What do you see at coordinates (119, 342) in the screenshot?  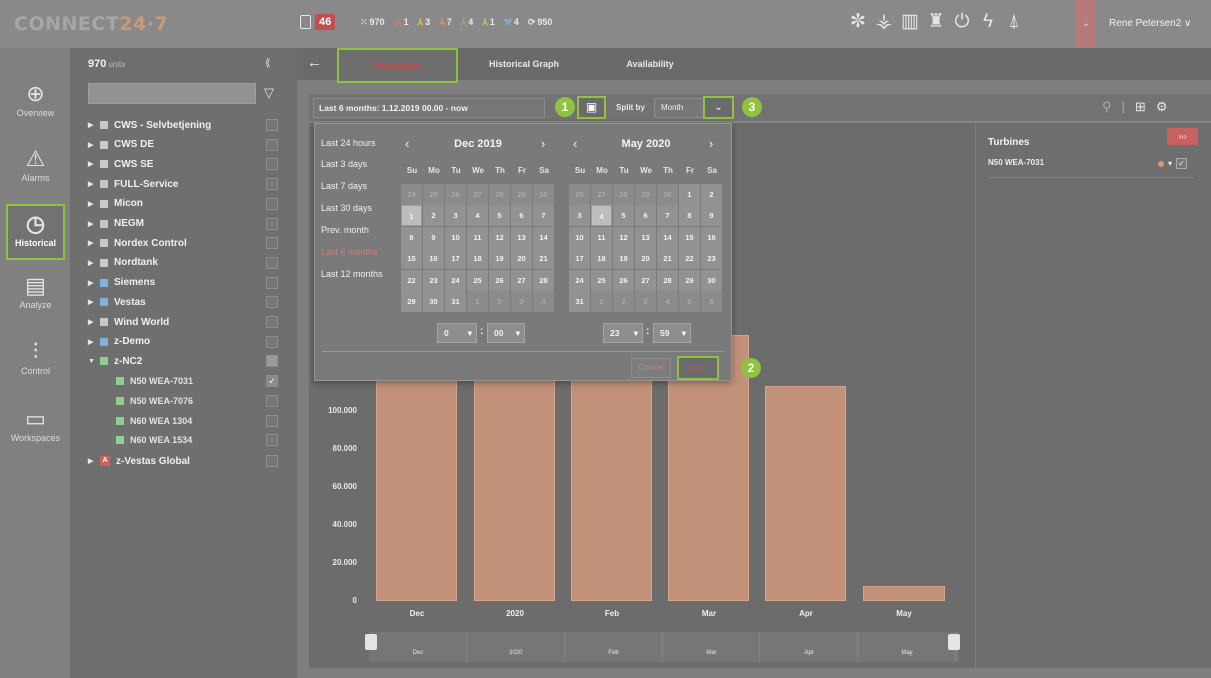 I see `tree-item: ▶ z-Demo` at bounding box center [119, 342].